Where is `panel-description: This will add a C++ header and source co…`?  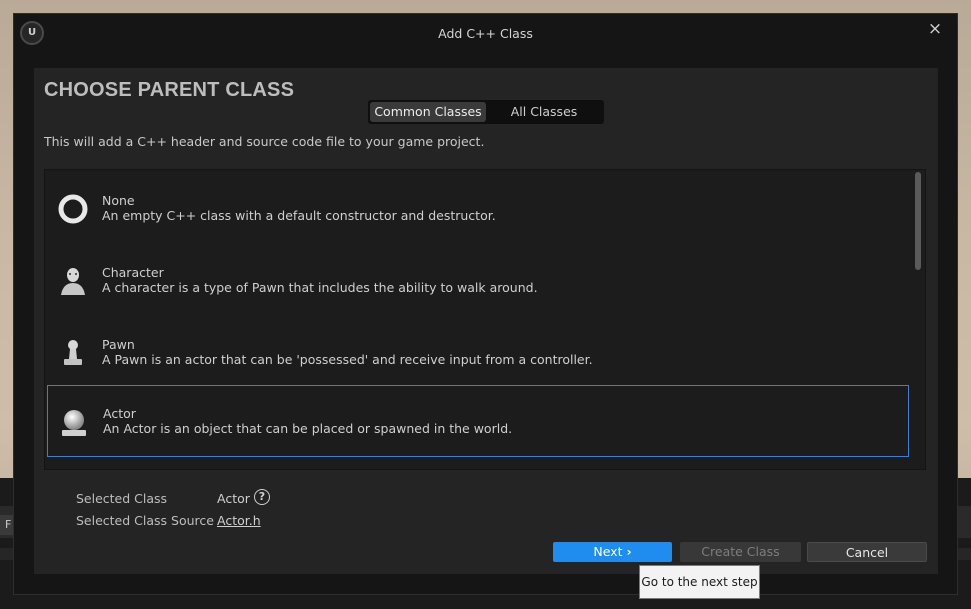 panel-description: This will add a C++ header and source co… is located at coordinates (264, 141).